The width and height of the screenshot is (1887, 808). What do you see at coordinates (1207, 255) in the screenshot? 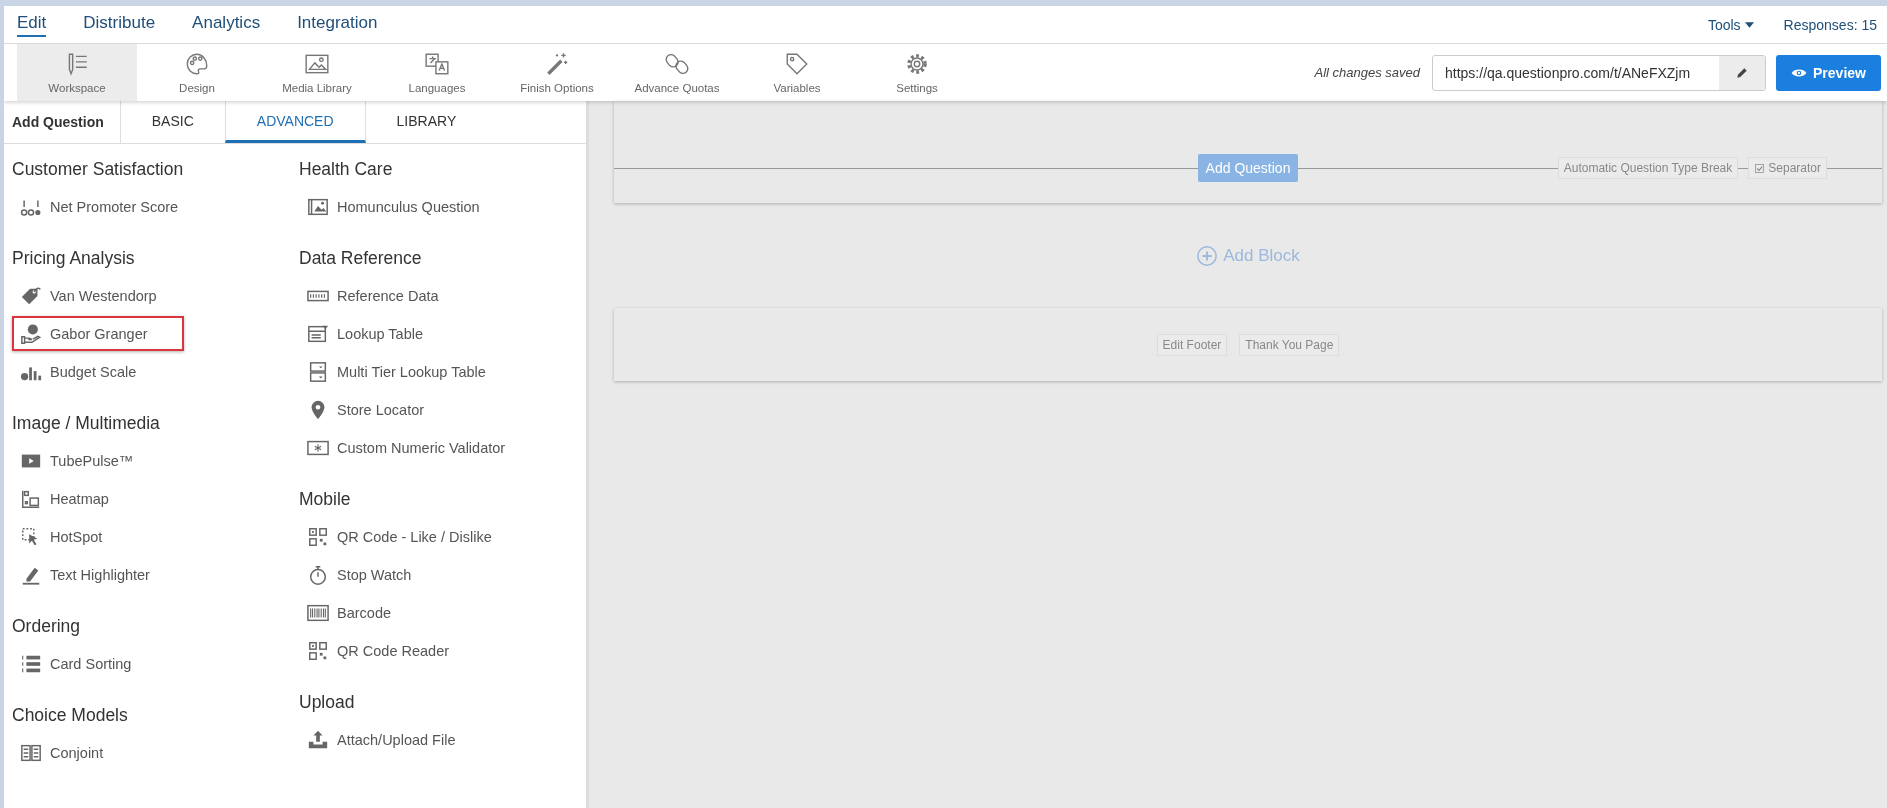
I see `plus-circle-icon` at bounding box center [1207, 255].